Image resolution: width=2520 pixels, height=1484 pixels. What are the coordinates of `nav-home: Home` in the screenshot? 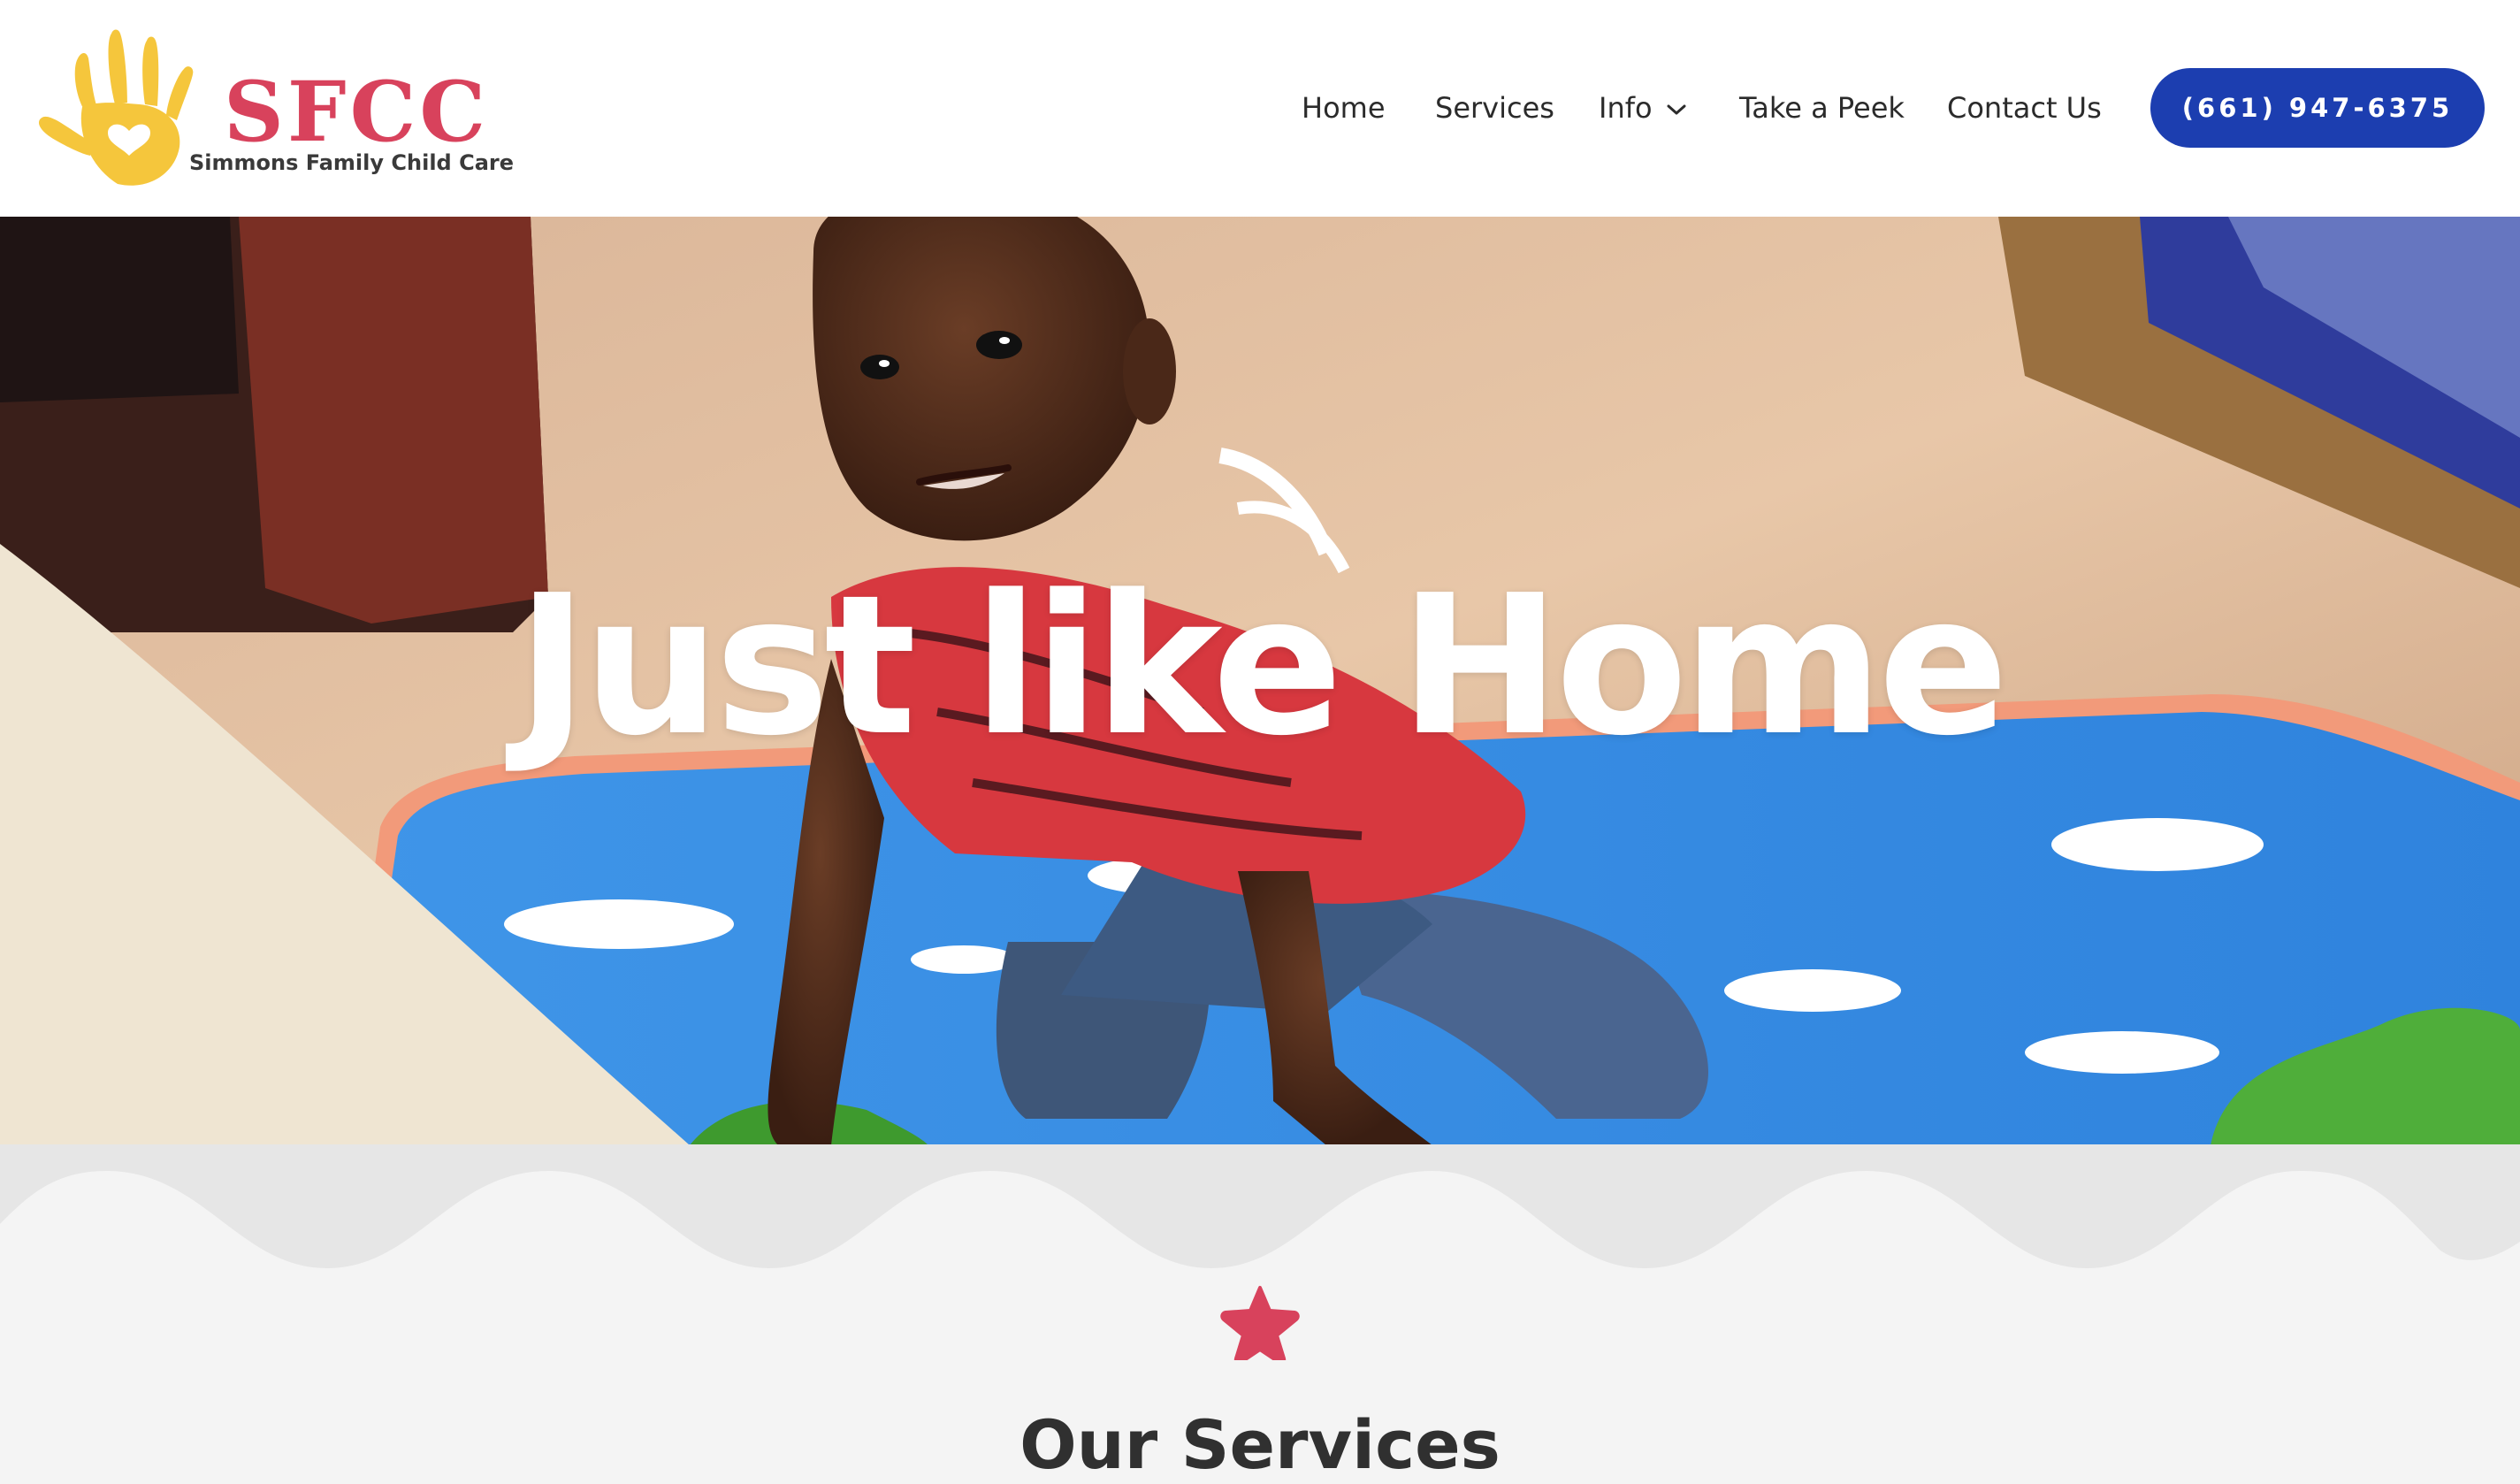 It's located at (1344, 107).